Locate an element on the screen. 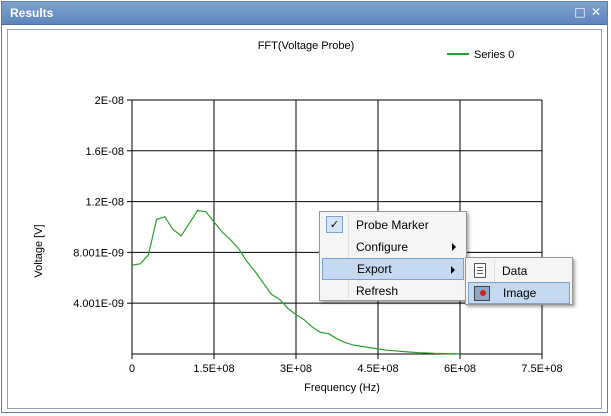 This screenshot has width=611, height=416. close-icon: ✕ is located at coordinates (596, 12).